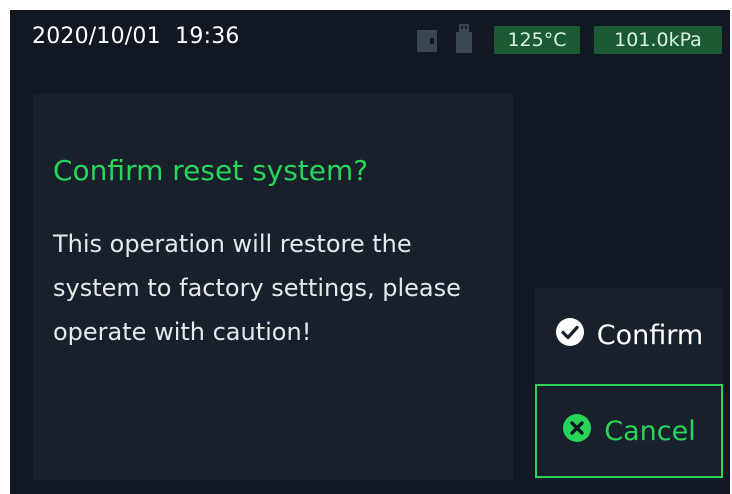 This screenshot has height=494, width=732. I want to click on confirm-button: Confirm, so click(629, 335).